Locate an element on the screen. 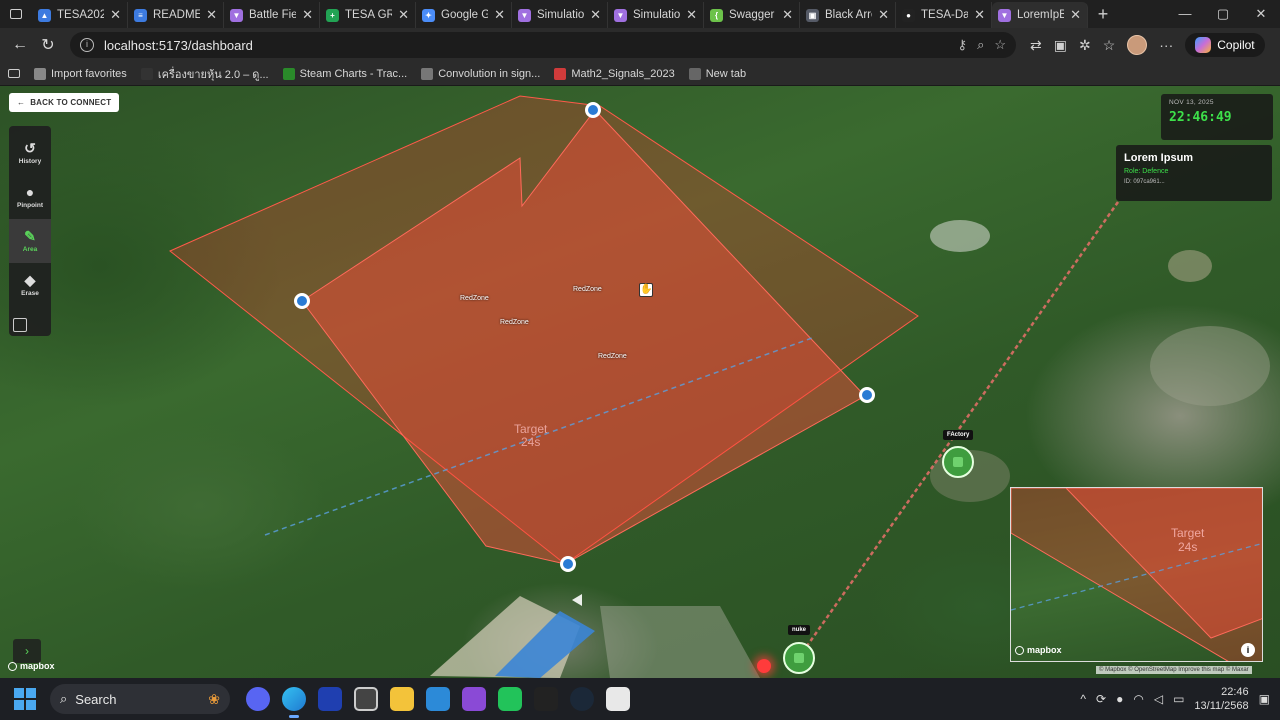 The height and width of the screenshot is (720, 1280). maximize-icon: ▢ is located at coordinates (1223, 14).